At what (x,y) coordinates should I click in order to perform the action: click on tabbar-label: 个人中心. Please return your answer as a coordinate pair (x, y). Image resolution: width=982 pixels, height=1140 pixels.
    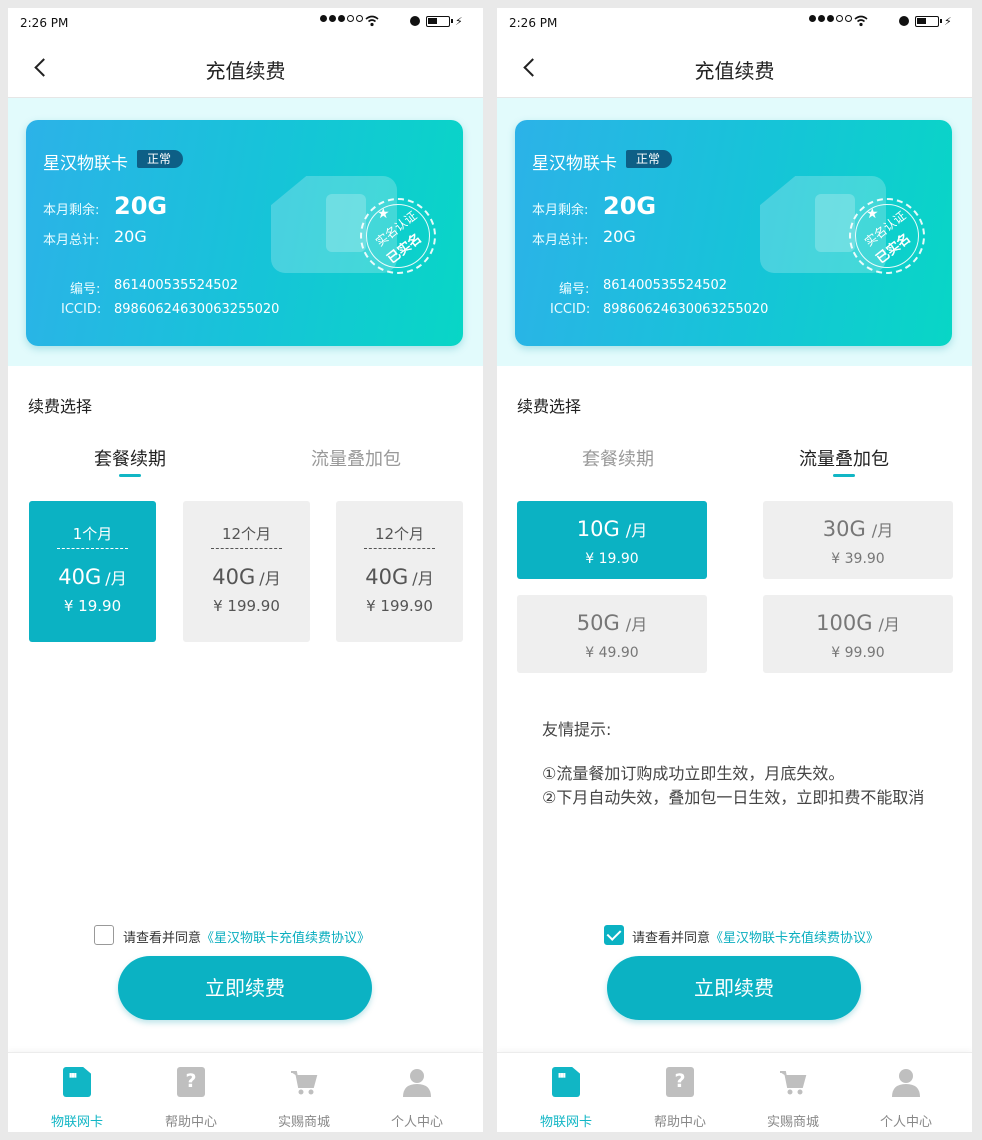
    Looking at the image, I should click on (905, 1122).